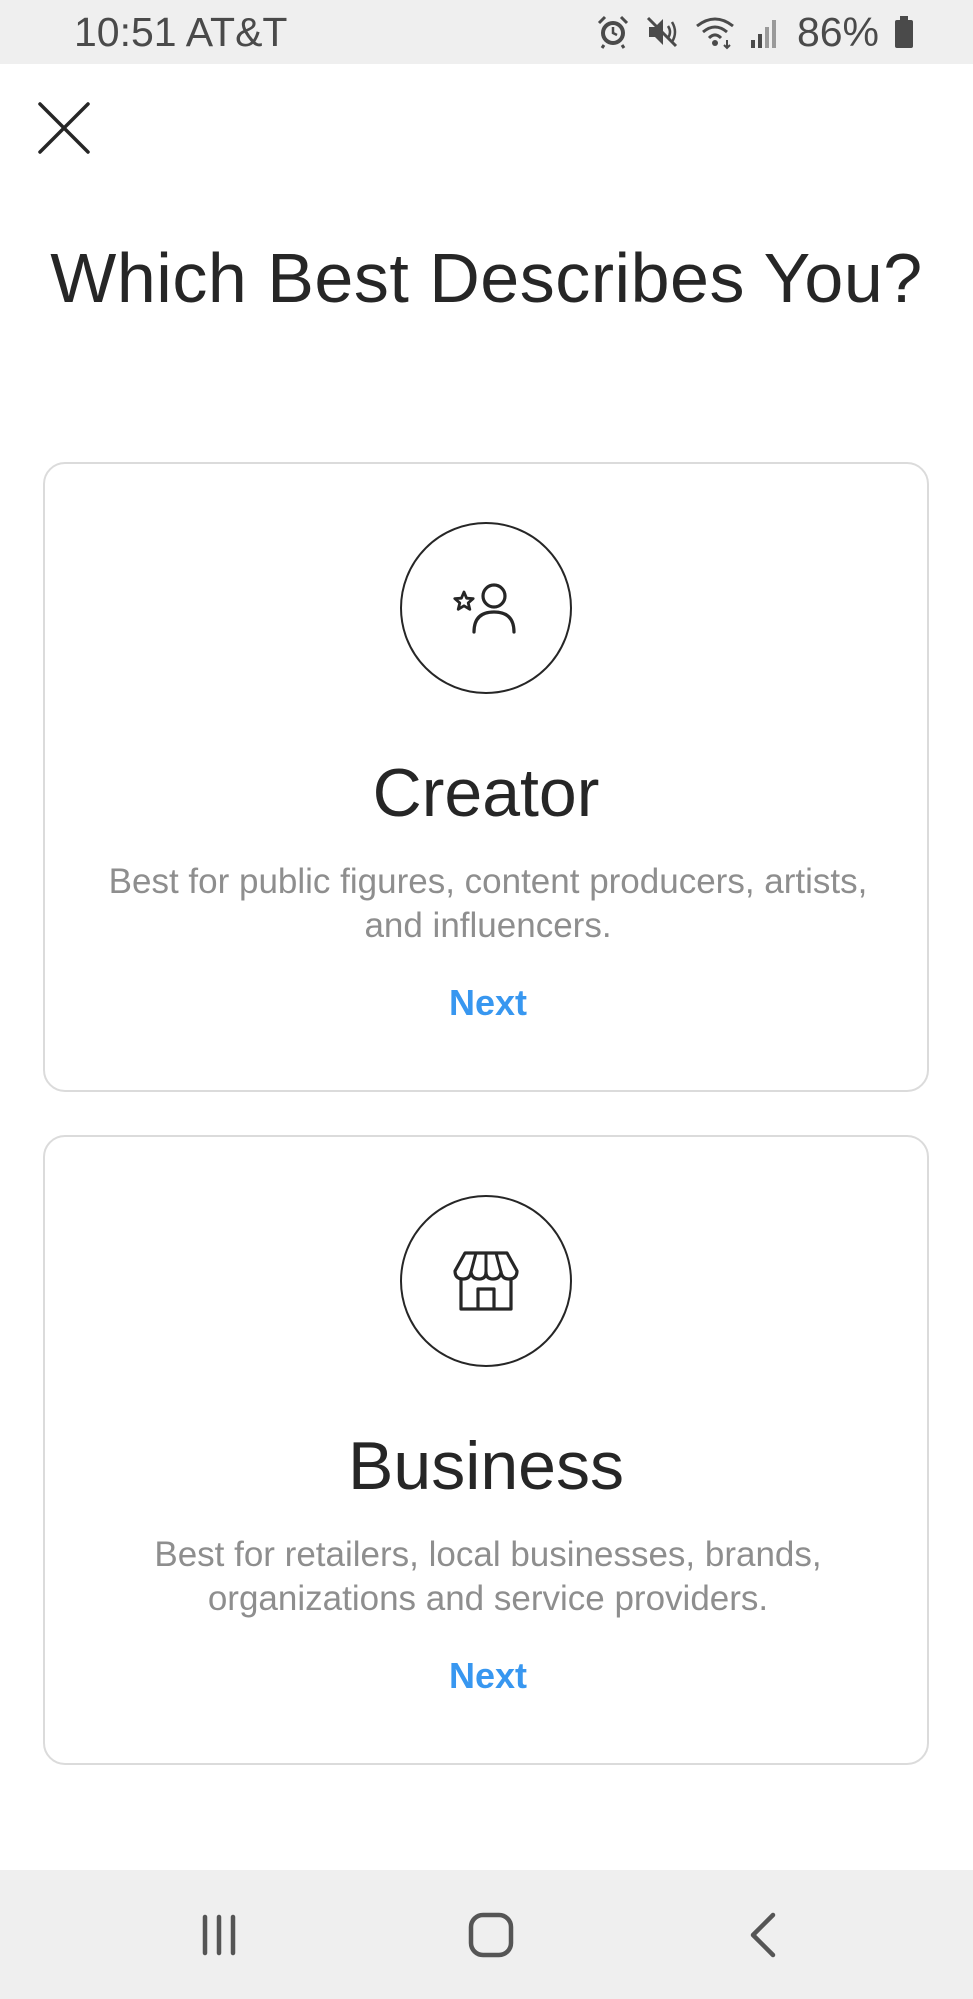  I want to click on creator-star-person-icon, so click(484, 608).